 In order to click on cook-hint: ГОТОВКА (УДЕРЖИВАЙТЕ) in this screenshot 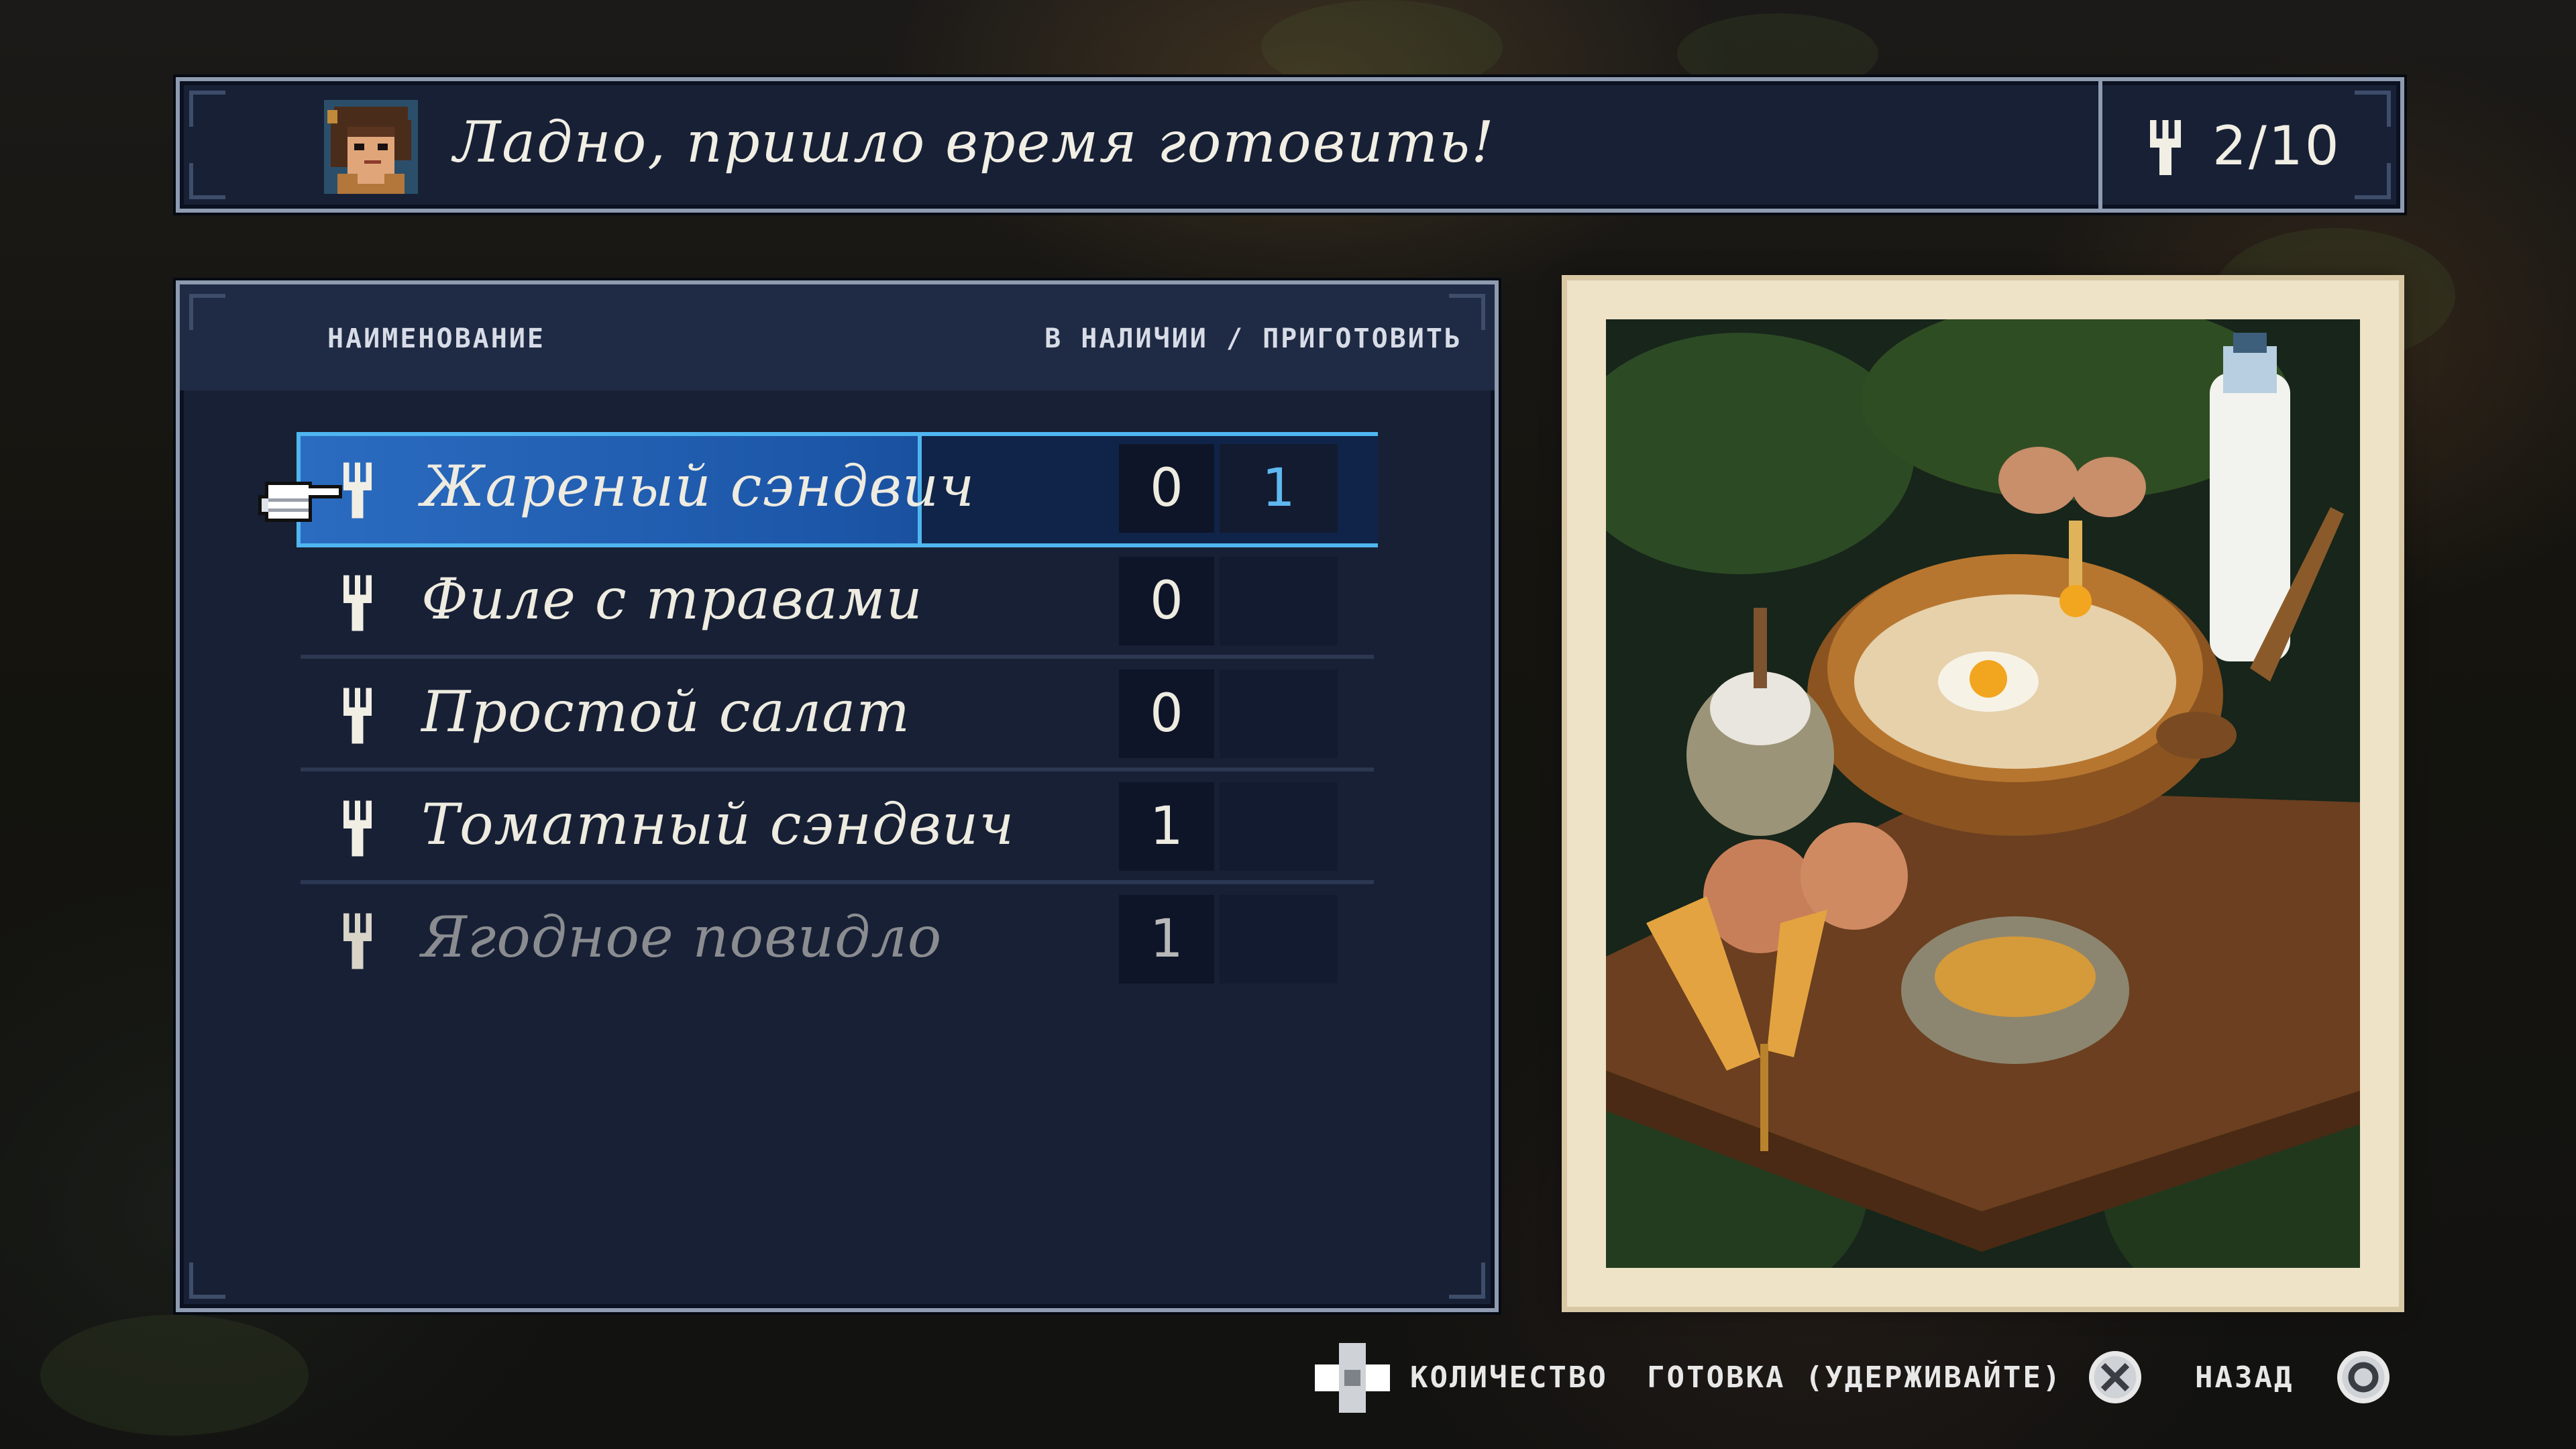, I will do `click(1855, 1377)`.